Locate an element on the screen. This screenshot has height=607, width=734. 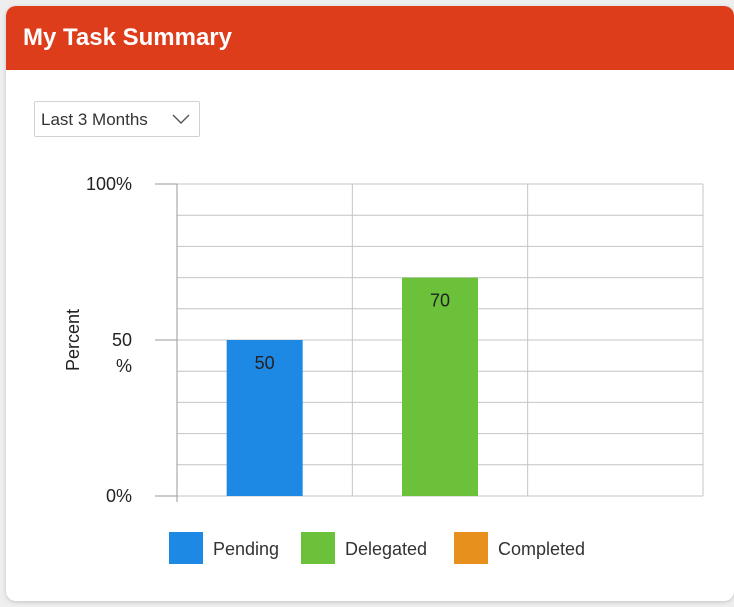
legend-label: Completed is located at coordinates (541, 549).